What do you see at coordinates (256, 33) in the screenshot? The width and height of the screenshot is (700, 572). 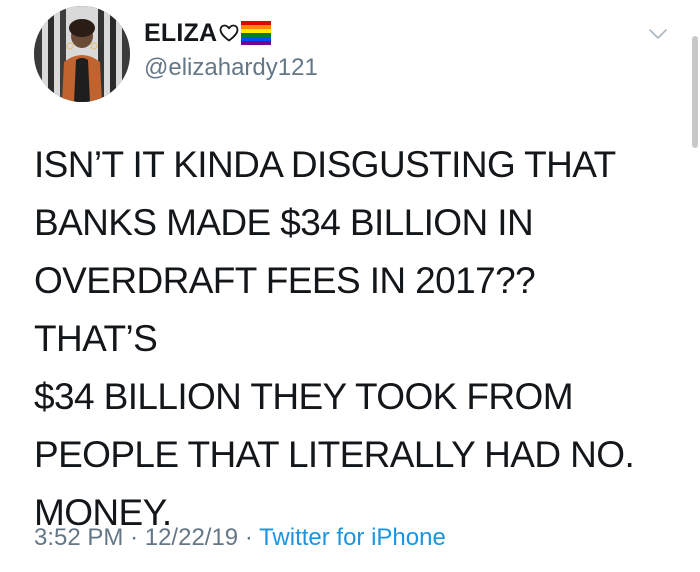 I see `rainbow-flag-icon` at bounding box center [256, 33].